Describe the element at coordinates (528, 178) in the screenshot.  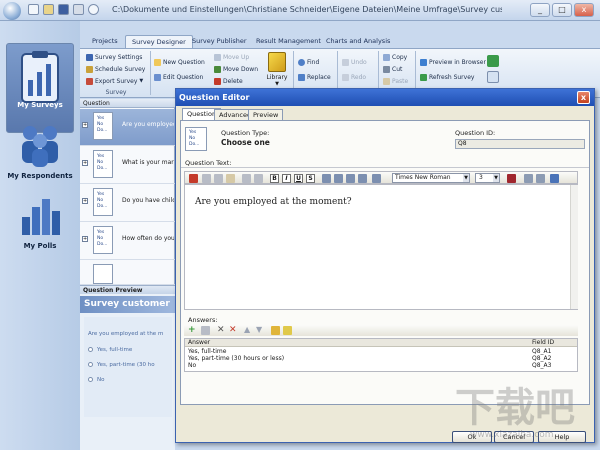
I see `image-icon` at that location.